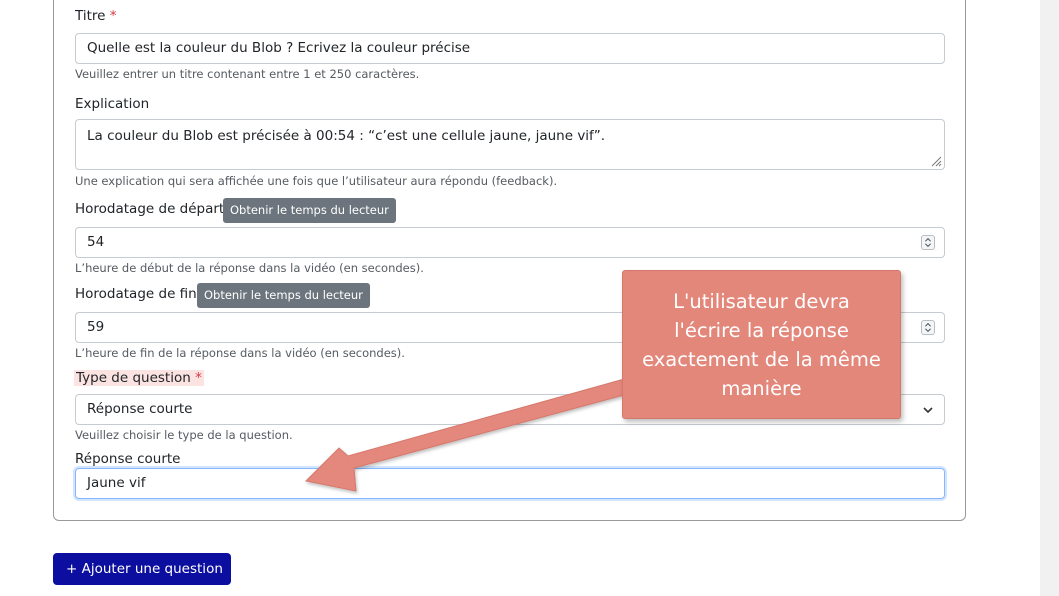  Describe the element at coordinates (510, 242) in the screenshot. I see `start-timestamp-input: 54` at that location.